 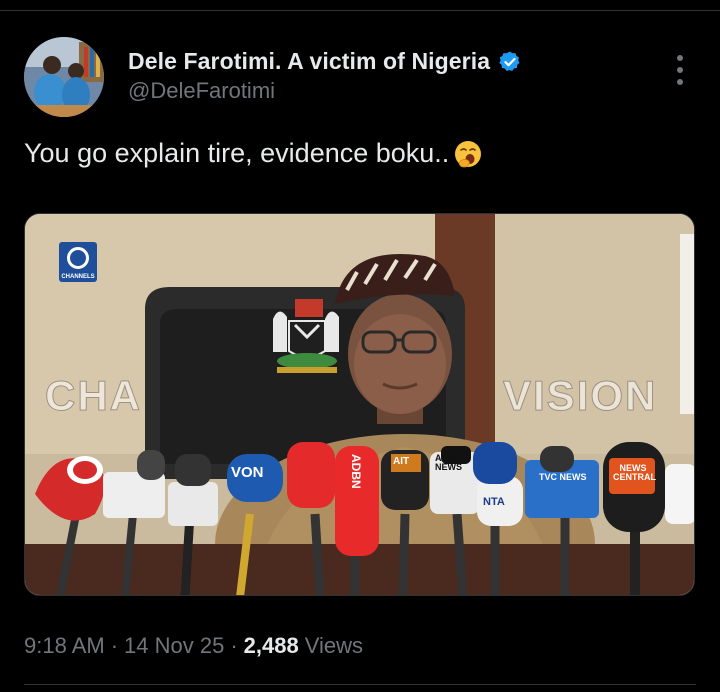 I want to click on top-divider, so click(x=360, y=10).